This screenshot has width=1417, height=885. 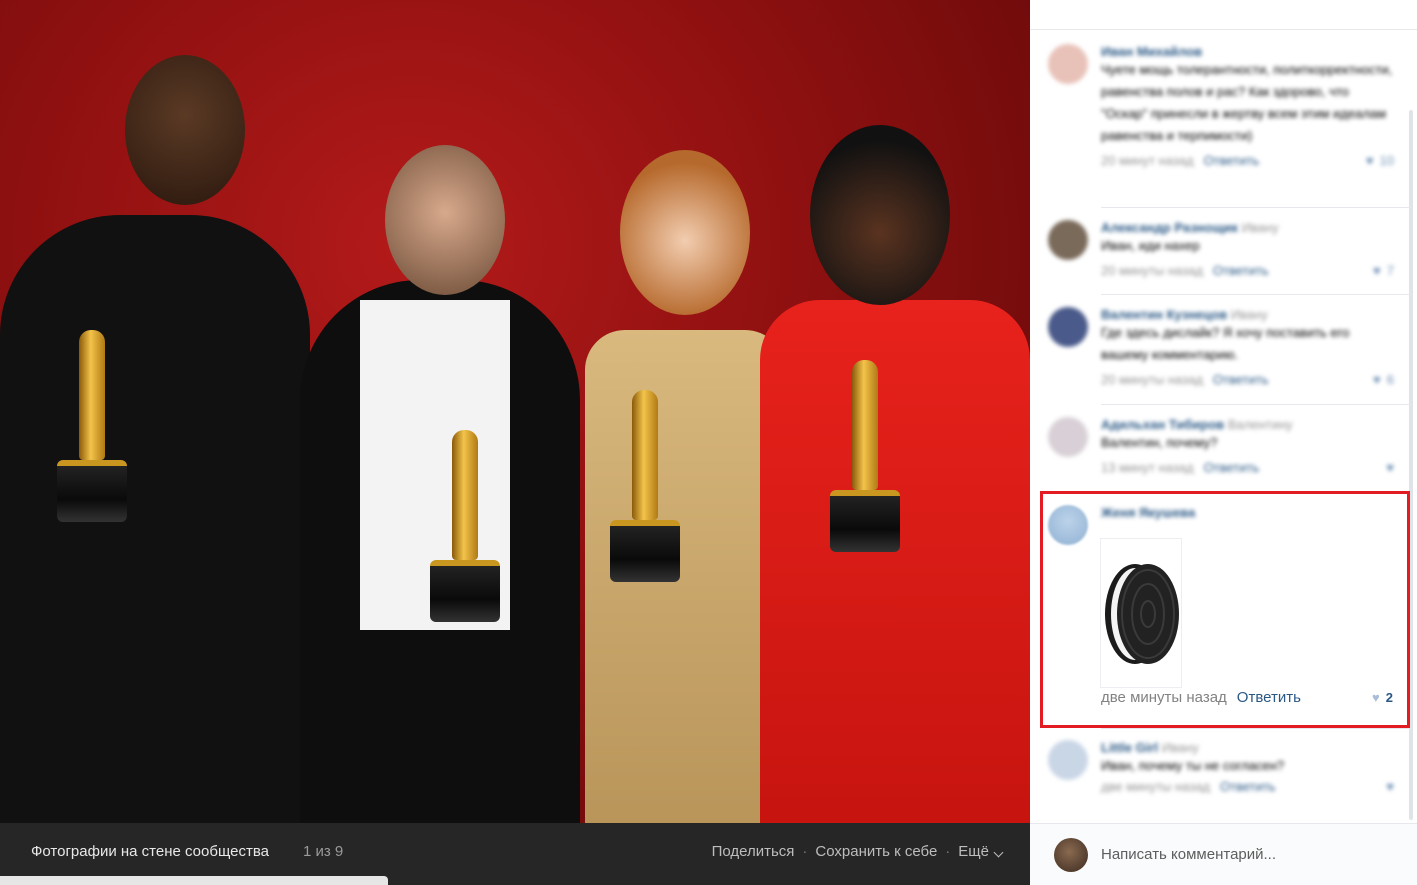 I want to click on photo-actions: Поделиться · Сохранить к себе · Ещё, so click(x=858, y=851).